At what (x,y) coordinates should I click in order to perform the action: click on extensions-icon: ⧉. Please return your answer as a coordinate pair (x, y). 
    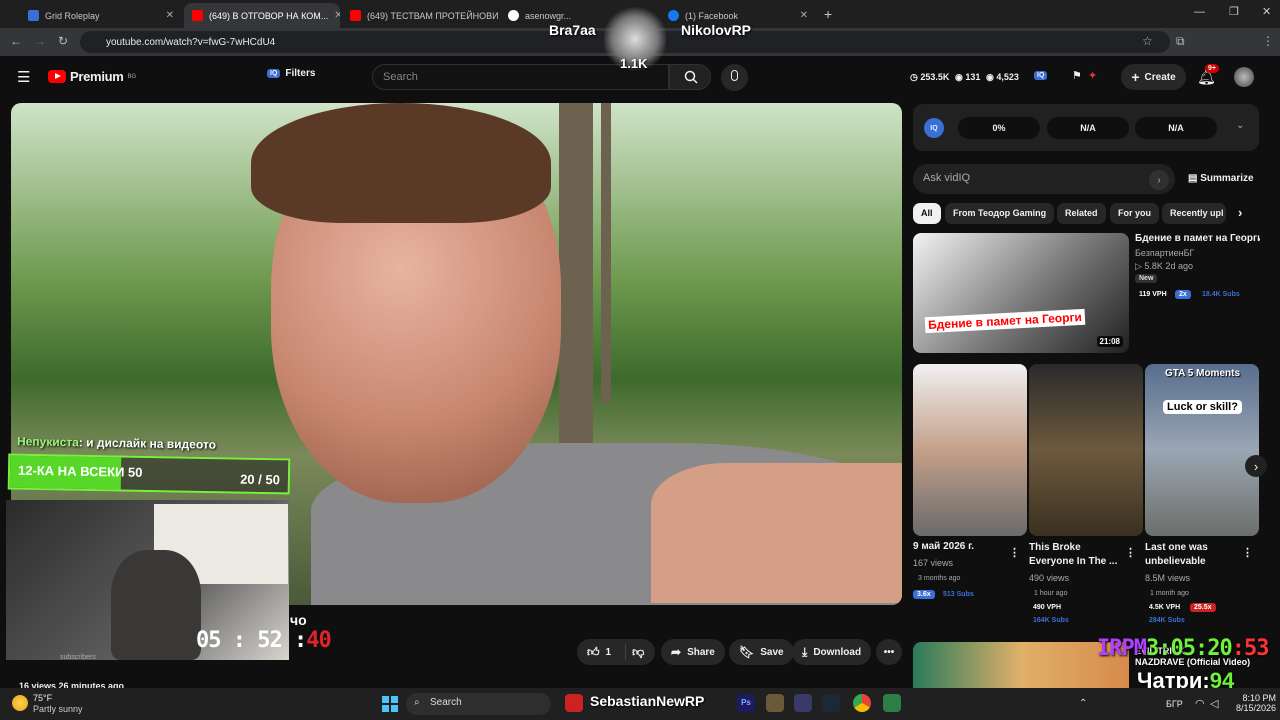
    Looking at the image, I should click on (1180, 41).